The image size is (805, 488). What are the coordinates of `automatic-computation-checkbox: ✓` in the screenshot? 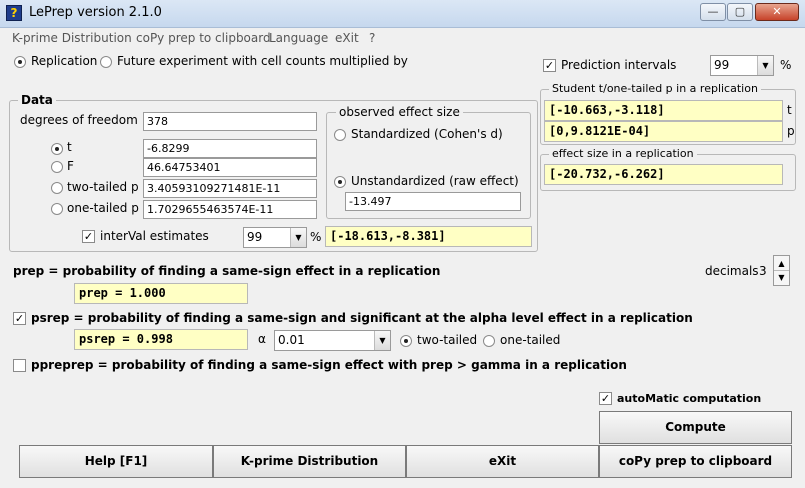 It's located at (605, 398).